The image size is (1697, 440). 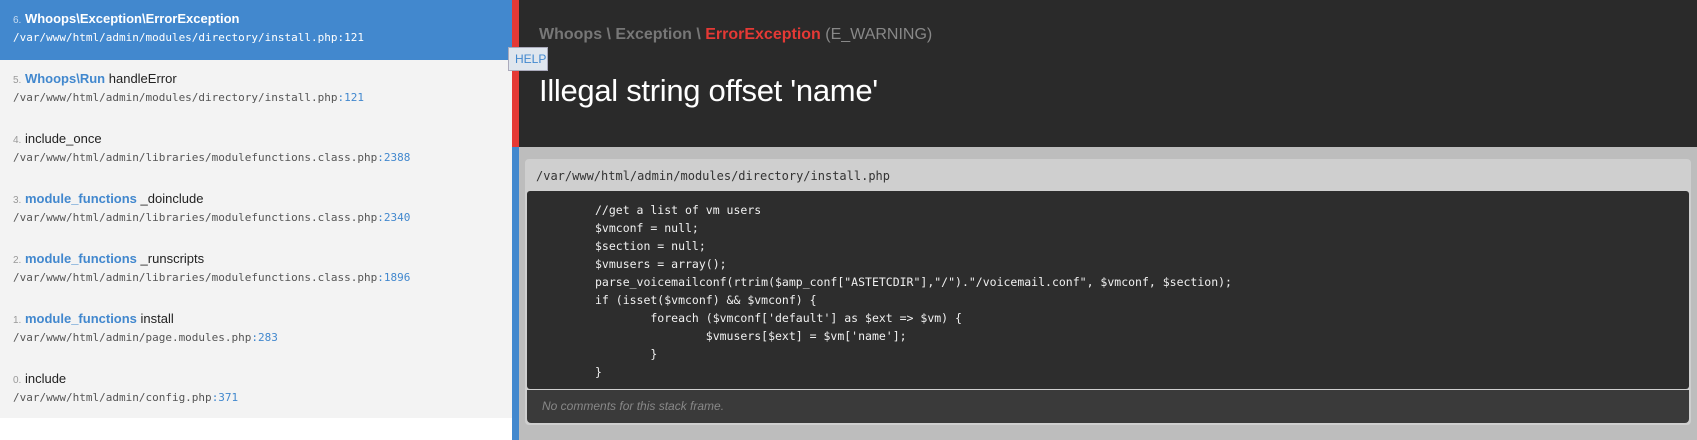 I want to click on frame-function: include, so click(x=45, y=378).